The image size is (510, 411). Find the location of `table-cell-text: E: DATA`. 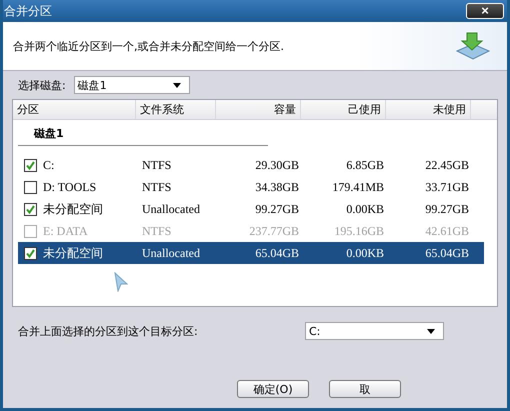

table-cell-text: E: DATA is located at coordinates (65, 231).